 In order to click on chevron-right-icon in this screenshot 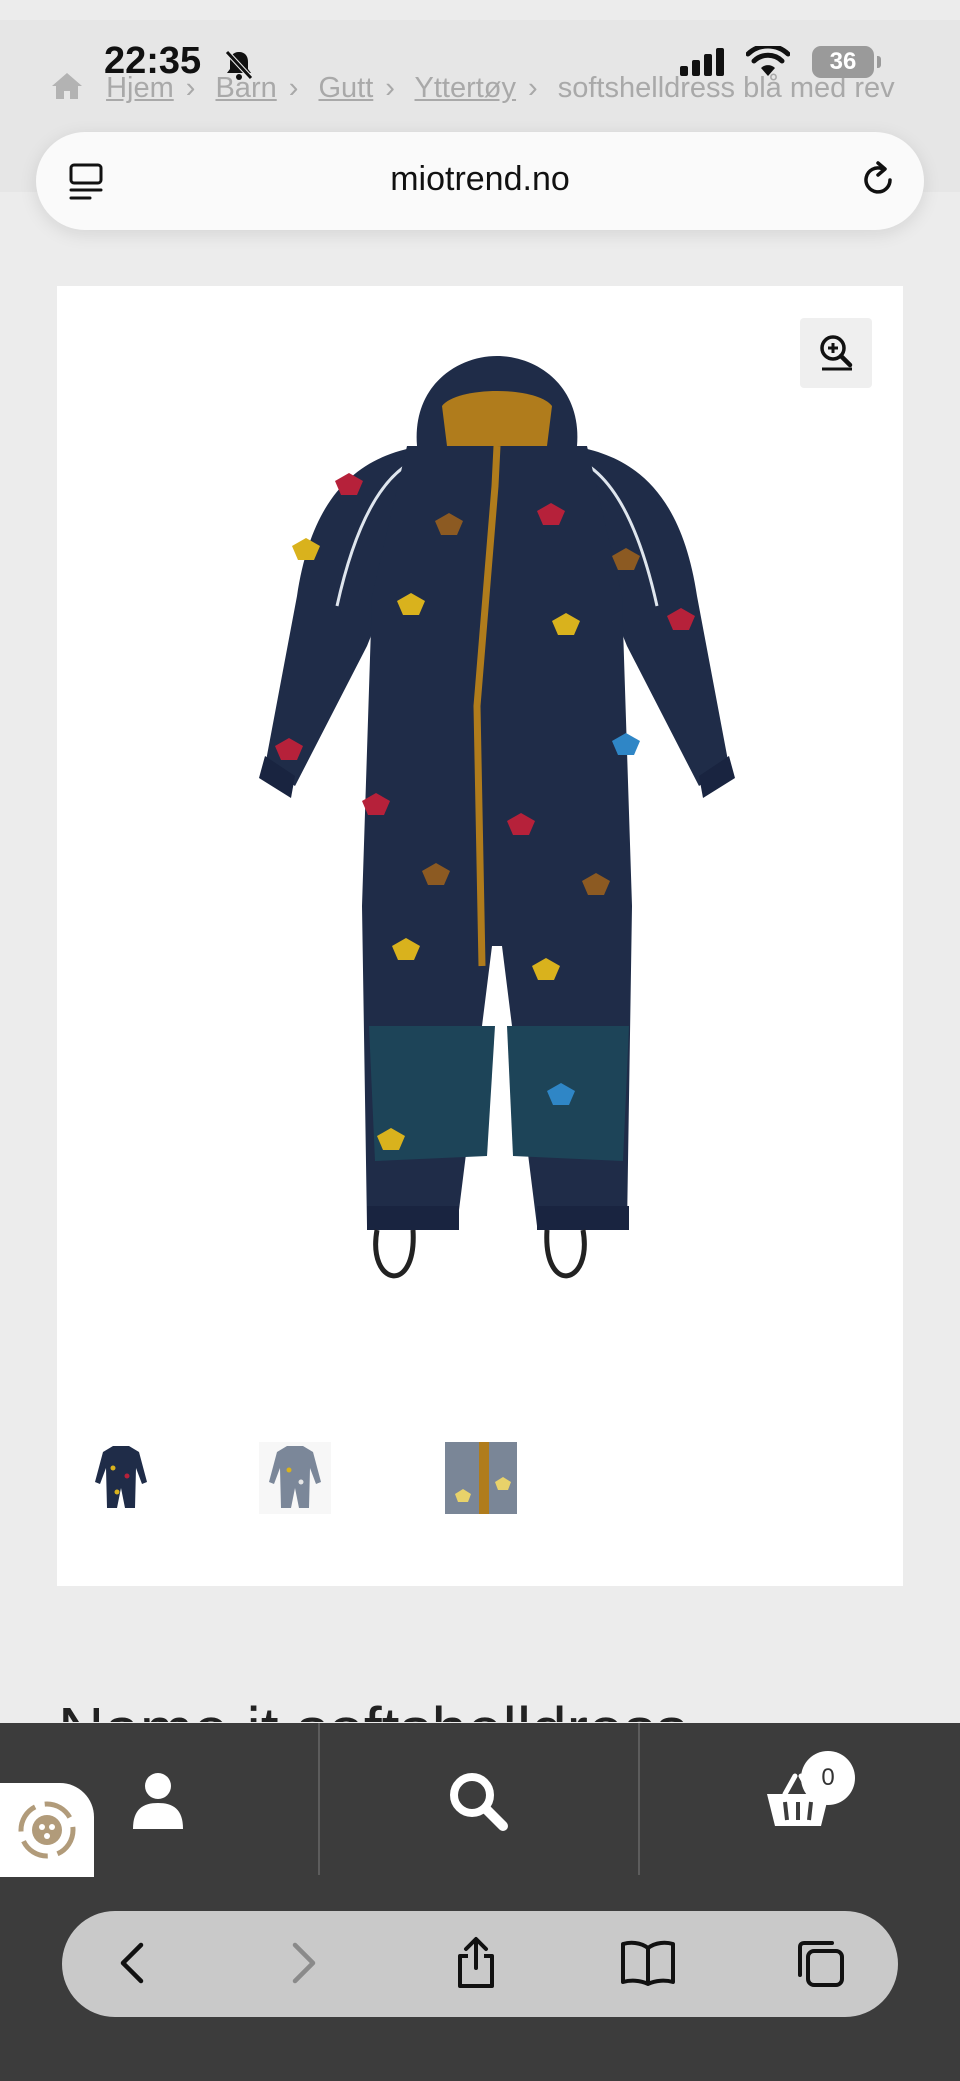, I will do `click(304, 1965)`.